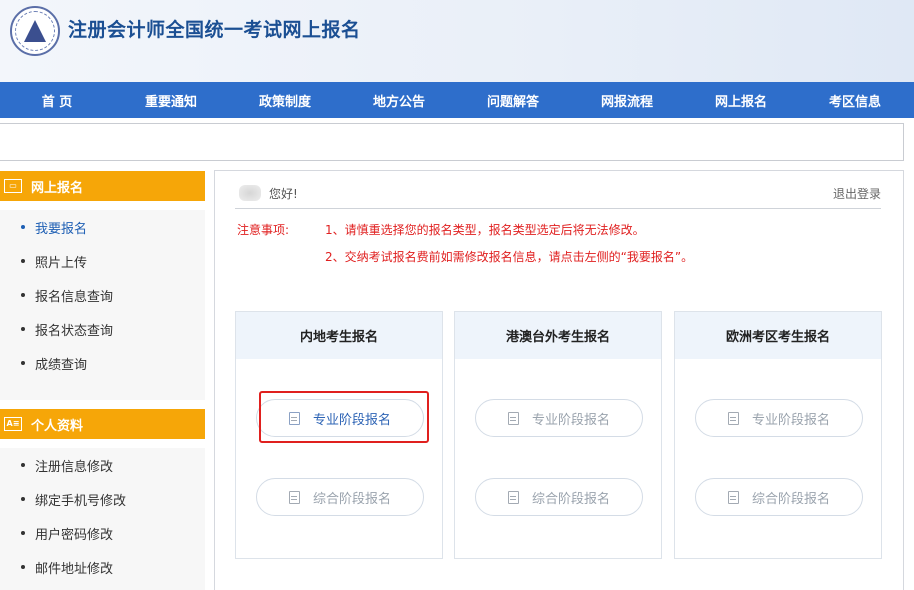  I want to click on nav-important-notices: 重要通知, so click(171, 100).